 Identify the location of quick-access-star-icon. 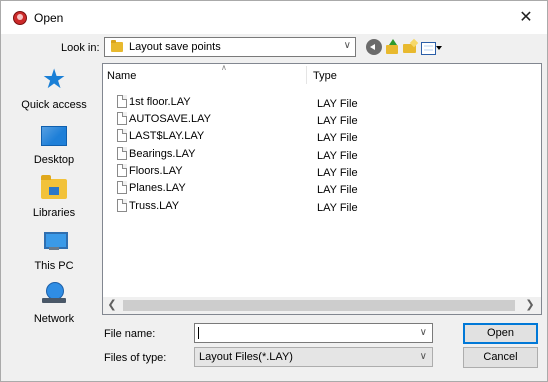
(54, 79).